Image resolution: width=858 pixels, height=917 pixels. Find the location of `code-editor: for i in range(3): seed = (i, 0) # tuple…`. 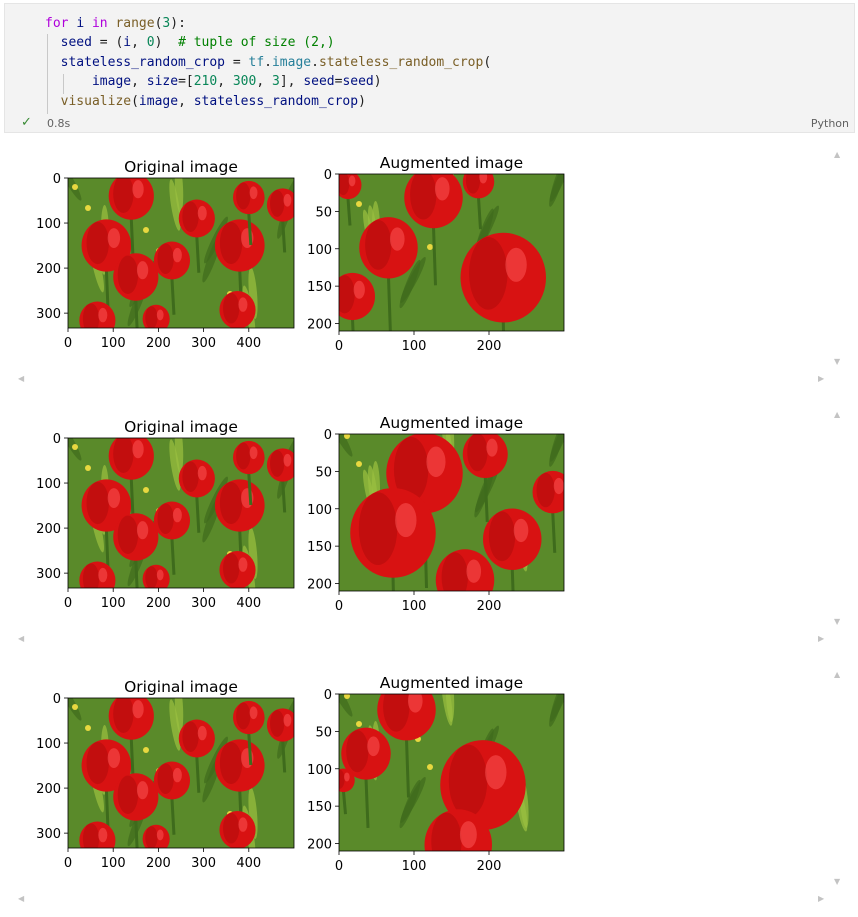

code-editor: for i in range(3): seed = (i, 0) # tuple… is located at coordinates (268, 62).